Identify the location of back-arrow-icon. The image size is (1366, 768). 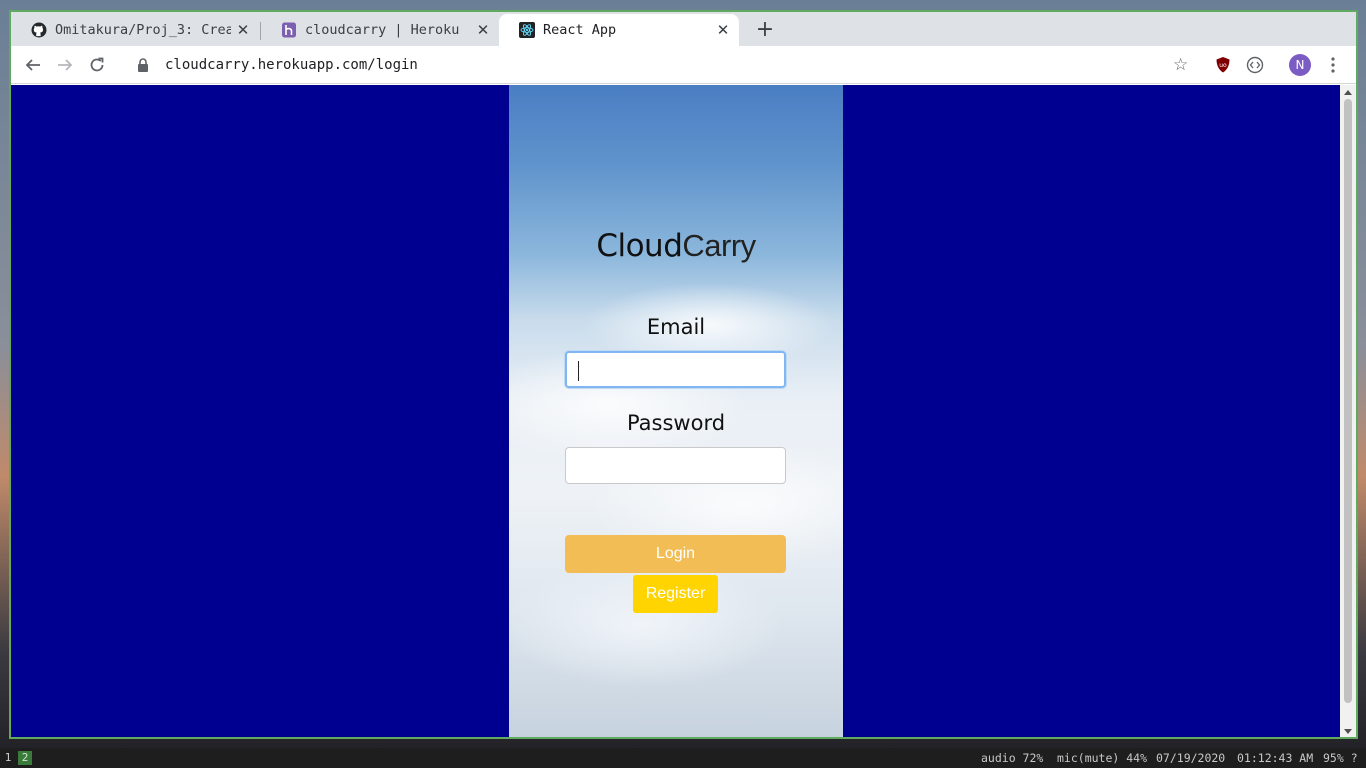
(32, 65).